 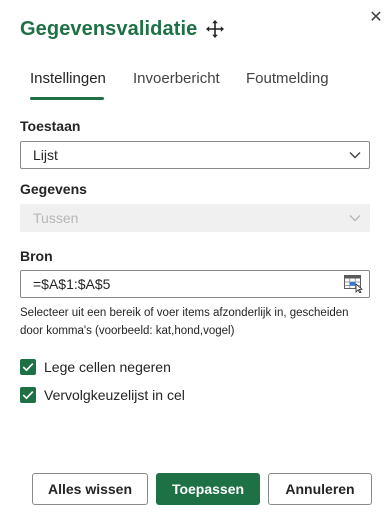 What do you see at coordinates (320, 489) in the screenshot?
I see `cancel-button: Annuleren` at bounding box center [320, 489].